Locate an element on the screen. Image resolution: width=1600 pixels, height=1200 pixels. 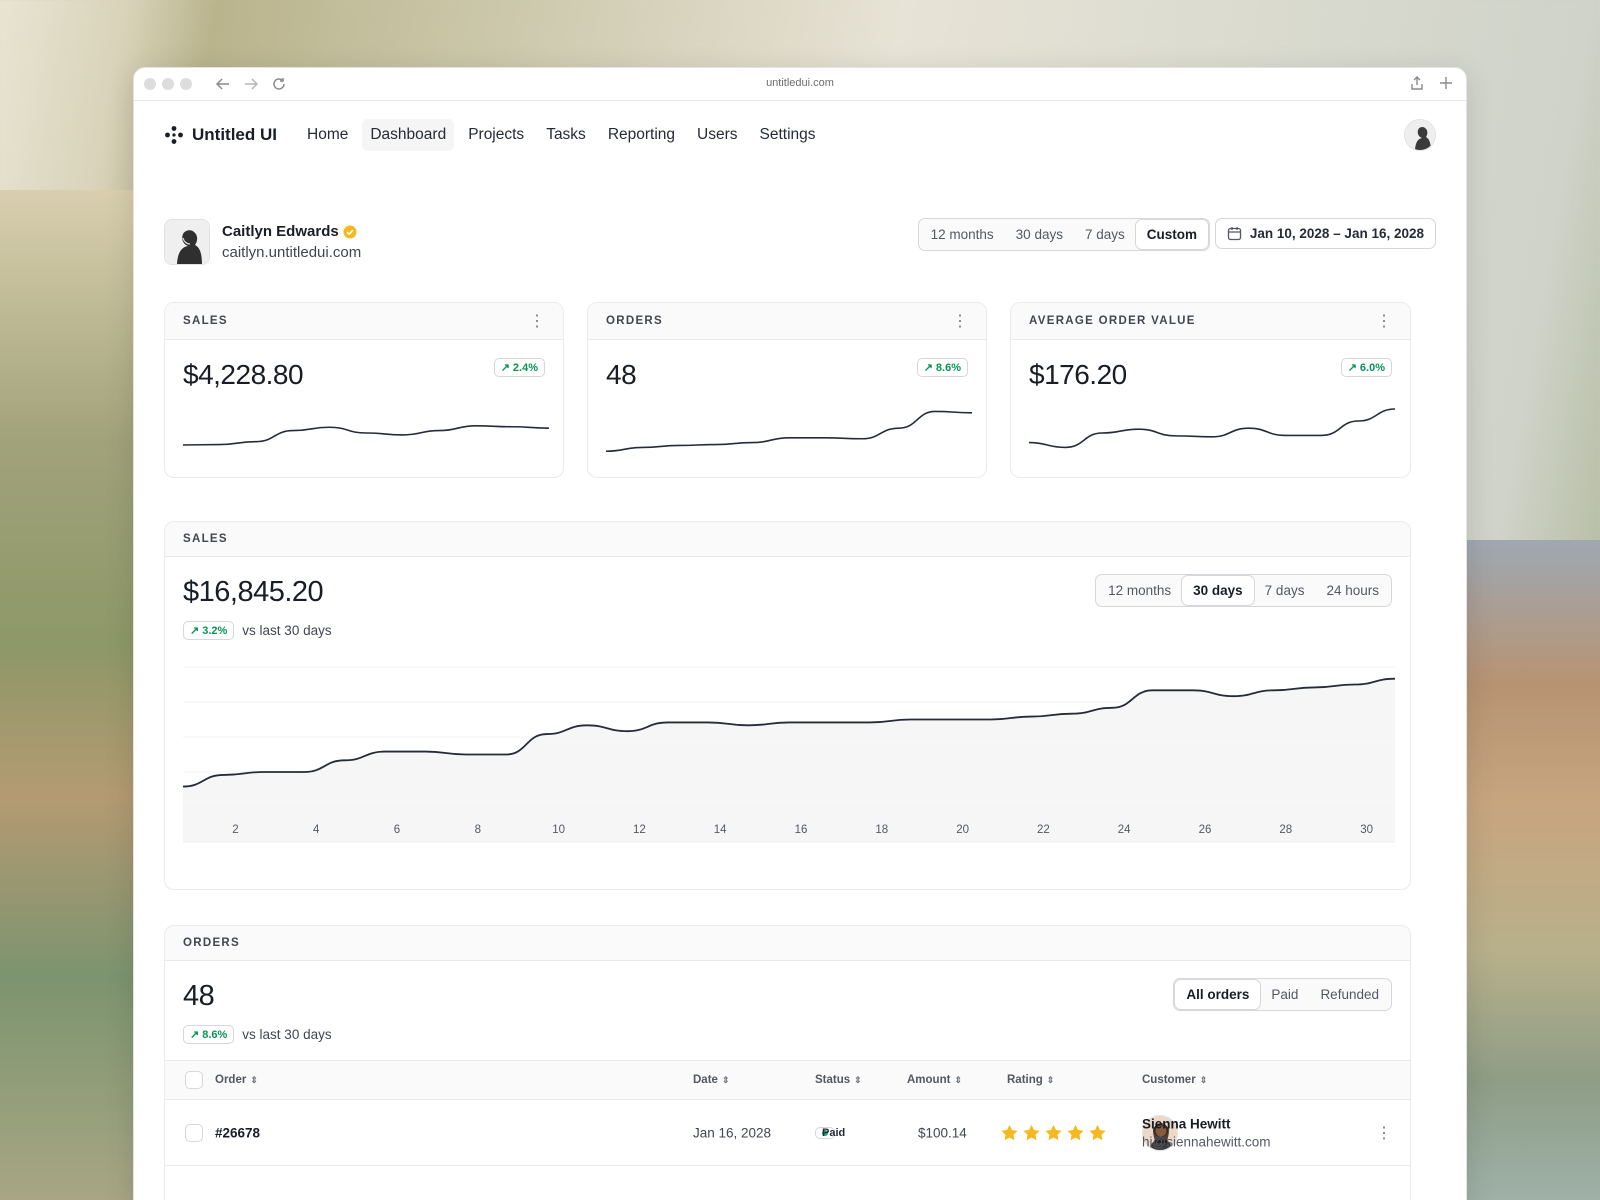
sales-comparison: ↗ 3.2% vs last 30 days is located at coordinates (257, 630).